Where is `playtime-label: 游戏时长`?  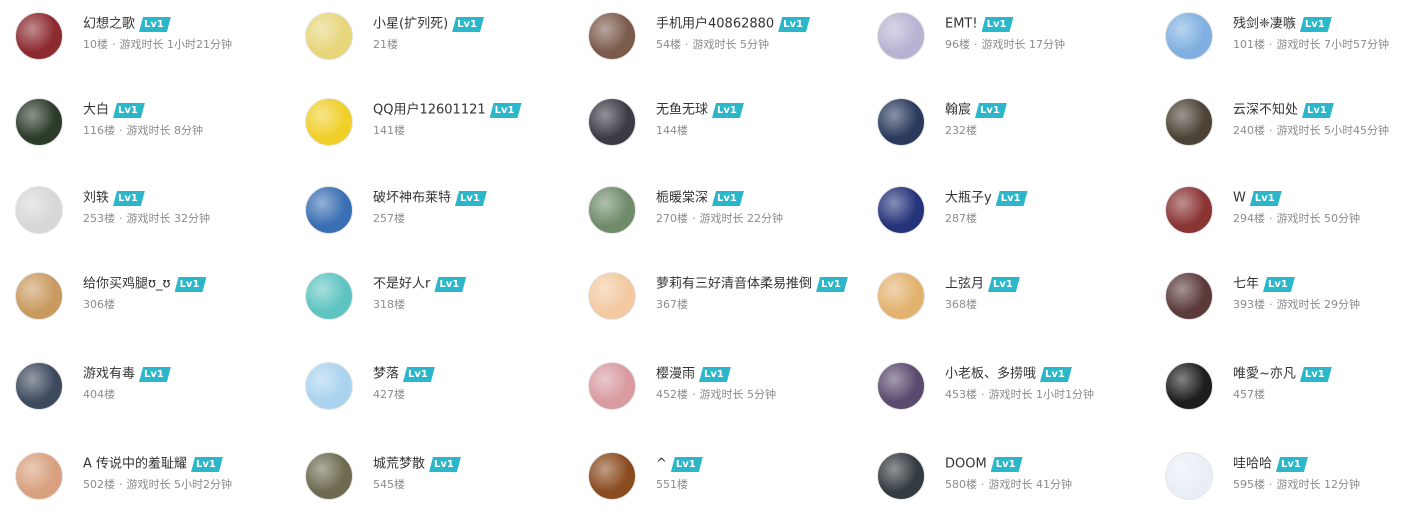 playtime-label: 游戏时长 is located at coordinates (148, 484).